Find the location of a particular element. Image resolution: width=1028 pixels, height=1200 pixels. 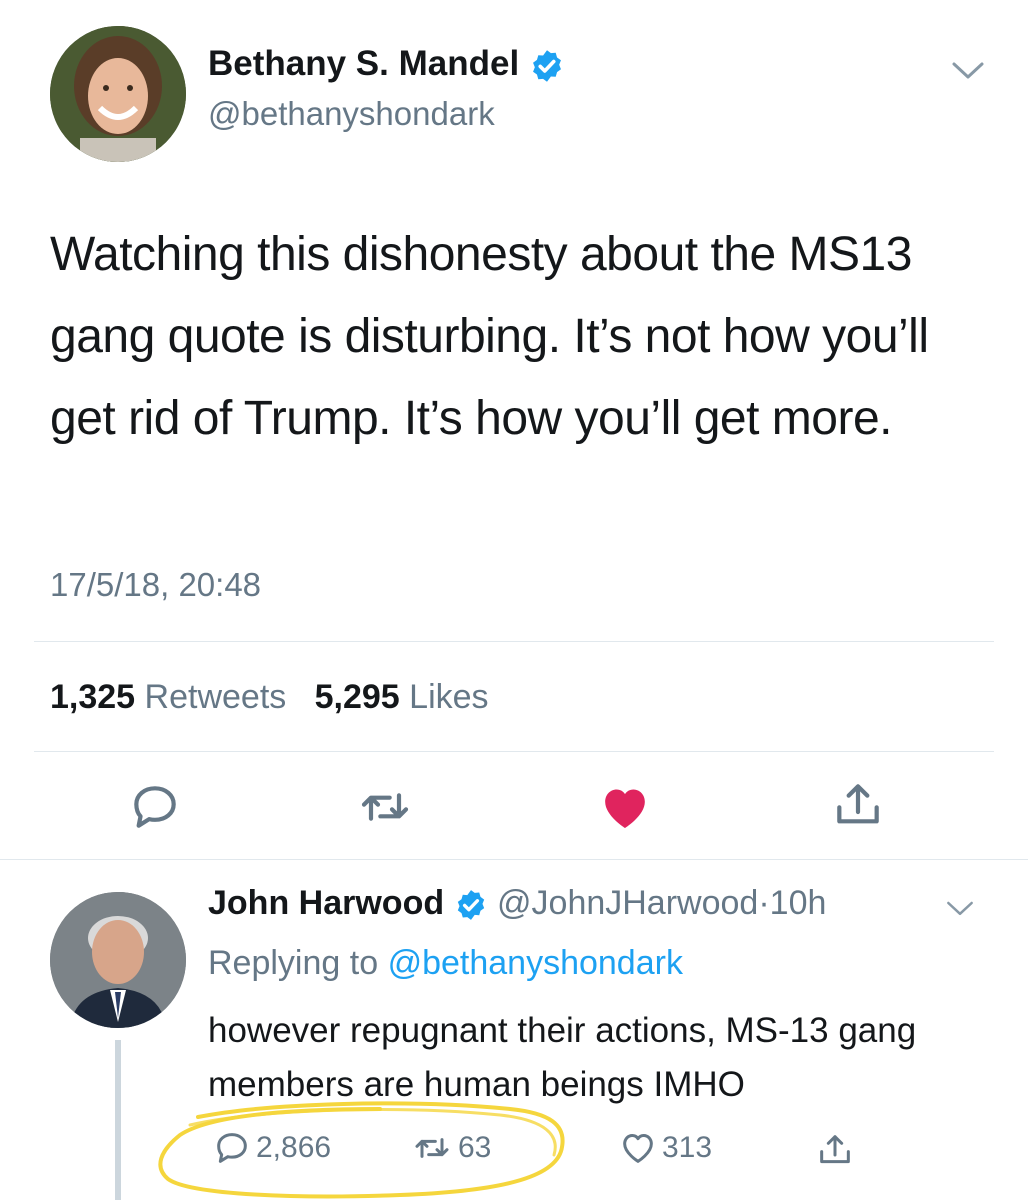

reply-author-handle: @JohnJHarwood is located at coordinates (627, 903).